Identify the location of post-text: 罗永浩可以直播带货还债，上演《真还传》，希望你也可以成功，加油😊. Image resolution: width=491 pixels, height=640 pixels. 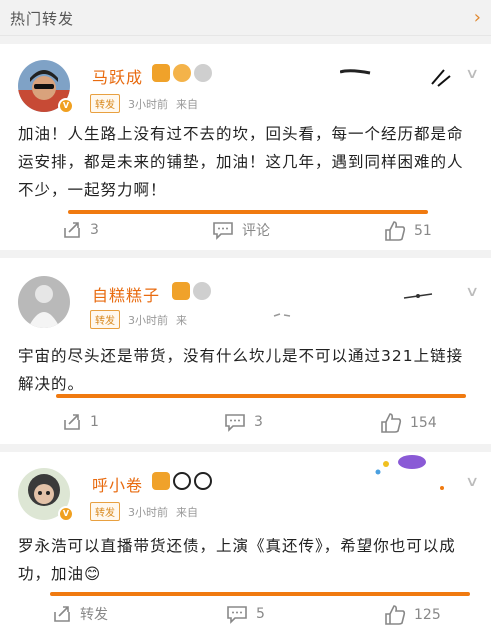
(237, 560).